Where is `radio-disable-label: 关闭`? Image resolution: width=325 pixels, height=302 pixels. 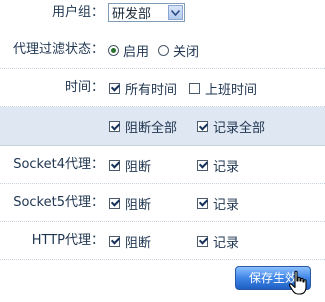 radio-disable-label: 关闭 is located at coordinates (186, 52).